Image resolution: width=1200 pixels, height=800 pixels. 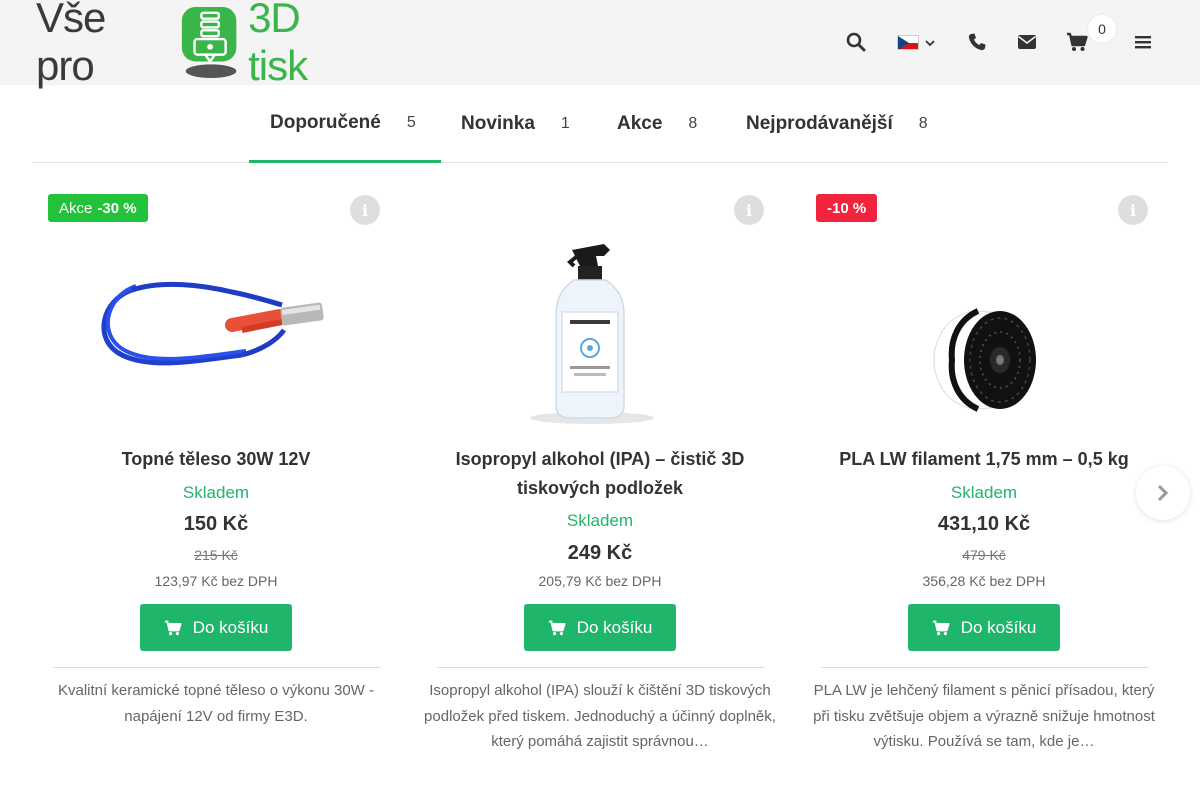 I want to click on tab-new: Novinka 1, so click(x=515, y=124).